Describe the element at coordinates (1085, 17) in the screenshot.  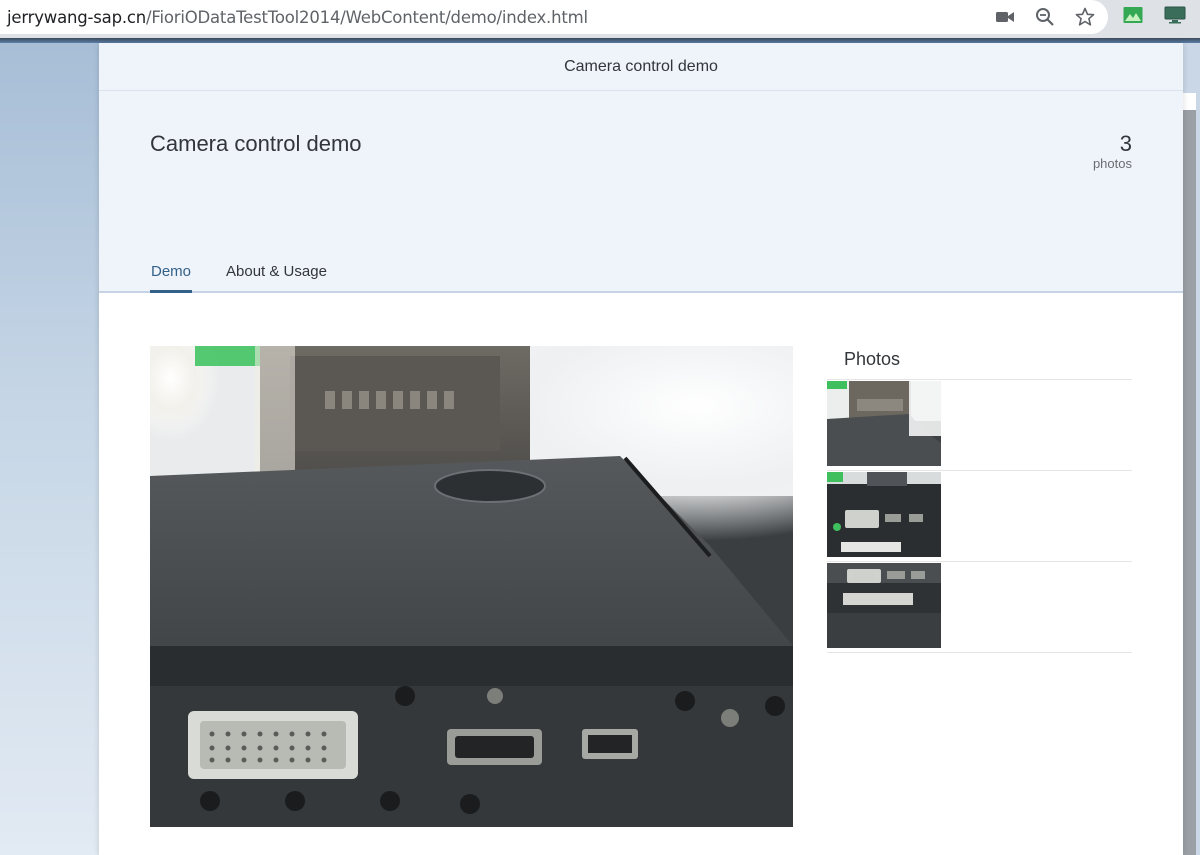
I see `star-icon` at that location.